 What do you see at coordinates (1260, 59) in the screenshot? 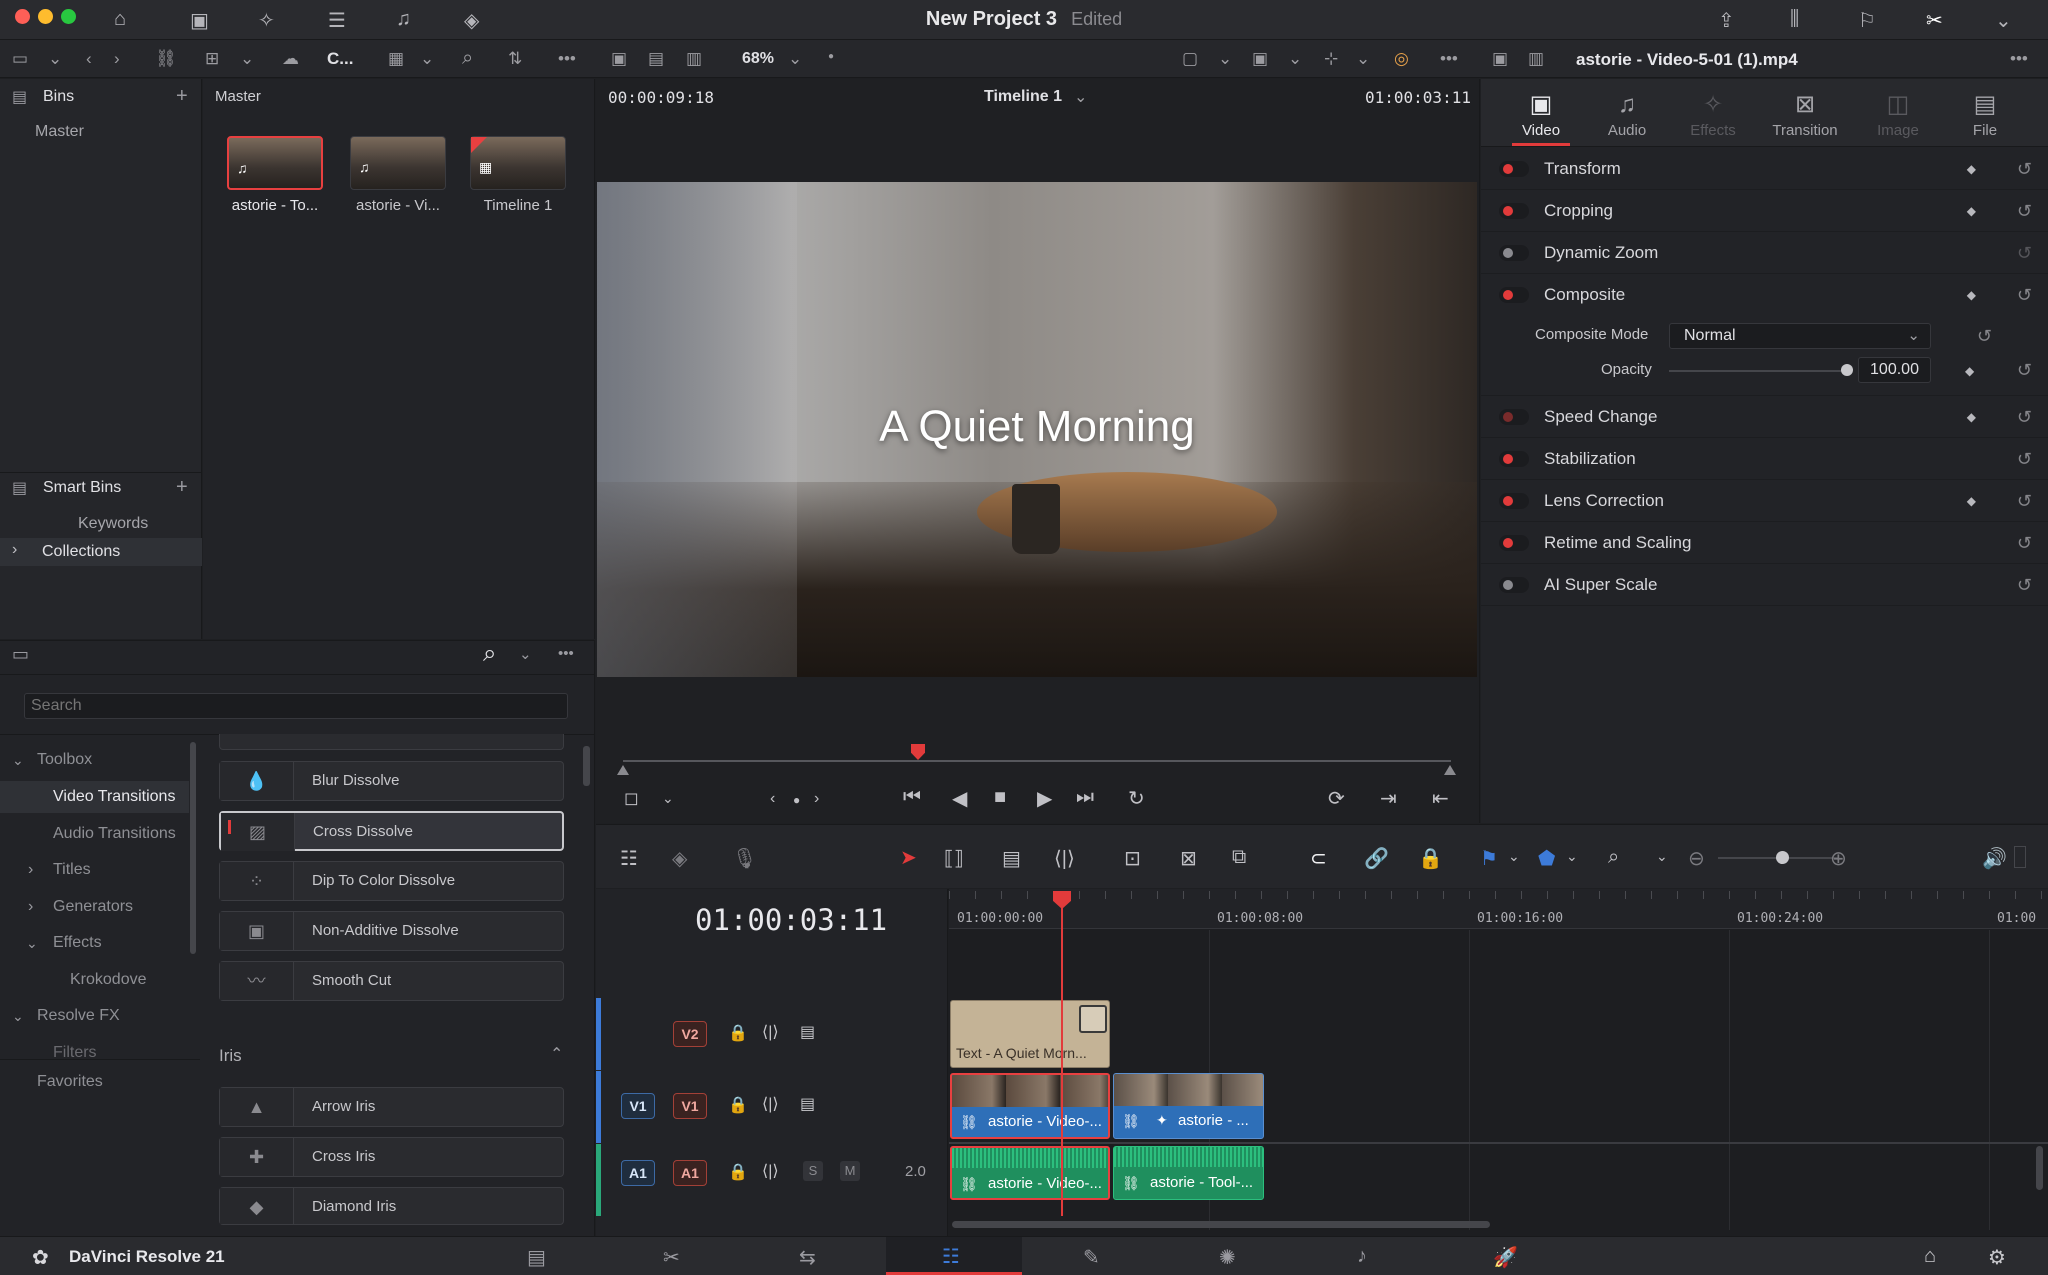
I see `hq-icon: ▣` at bounding box center [1260, 59].